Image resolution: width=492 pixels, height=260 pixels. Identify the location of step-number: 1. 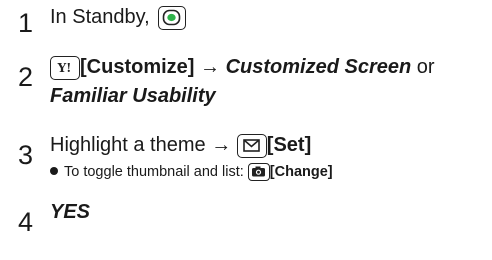
(26, 23).